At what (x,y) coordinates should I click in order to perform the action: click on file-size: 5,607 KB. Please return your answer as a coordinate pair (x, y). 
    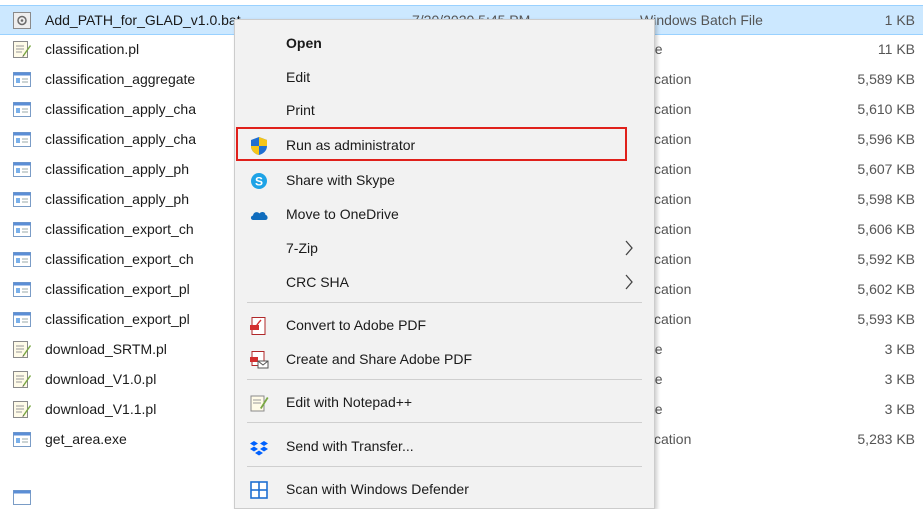
    Looking at the image, I should click on (886, 169).